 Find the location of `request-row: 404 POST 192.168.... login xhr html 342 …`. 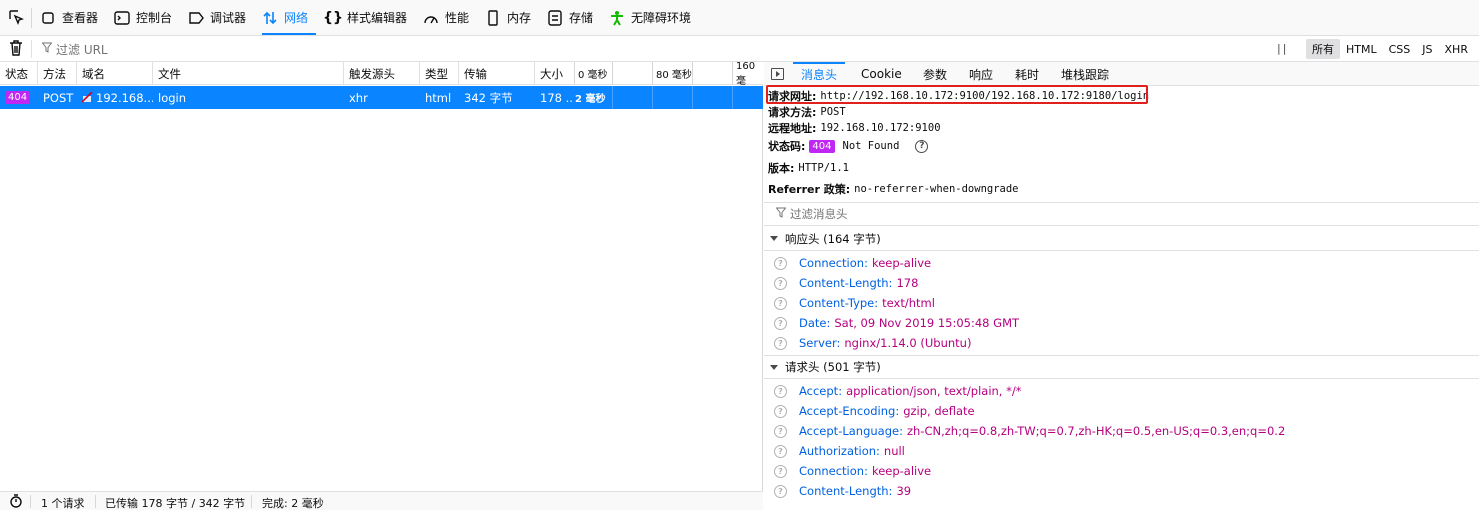

request-row: 404 POST 192.168.... login xhr html 342 … is located at coordinates (381, 97).